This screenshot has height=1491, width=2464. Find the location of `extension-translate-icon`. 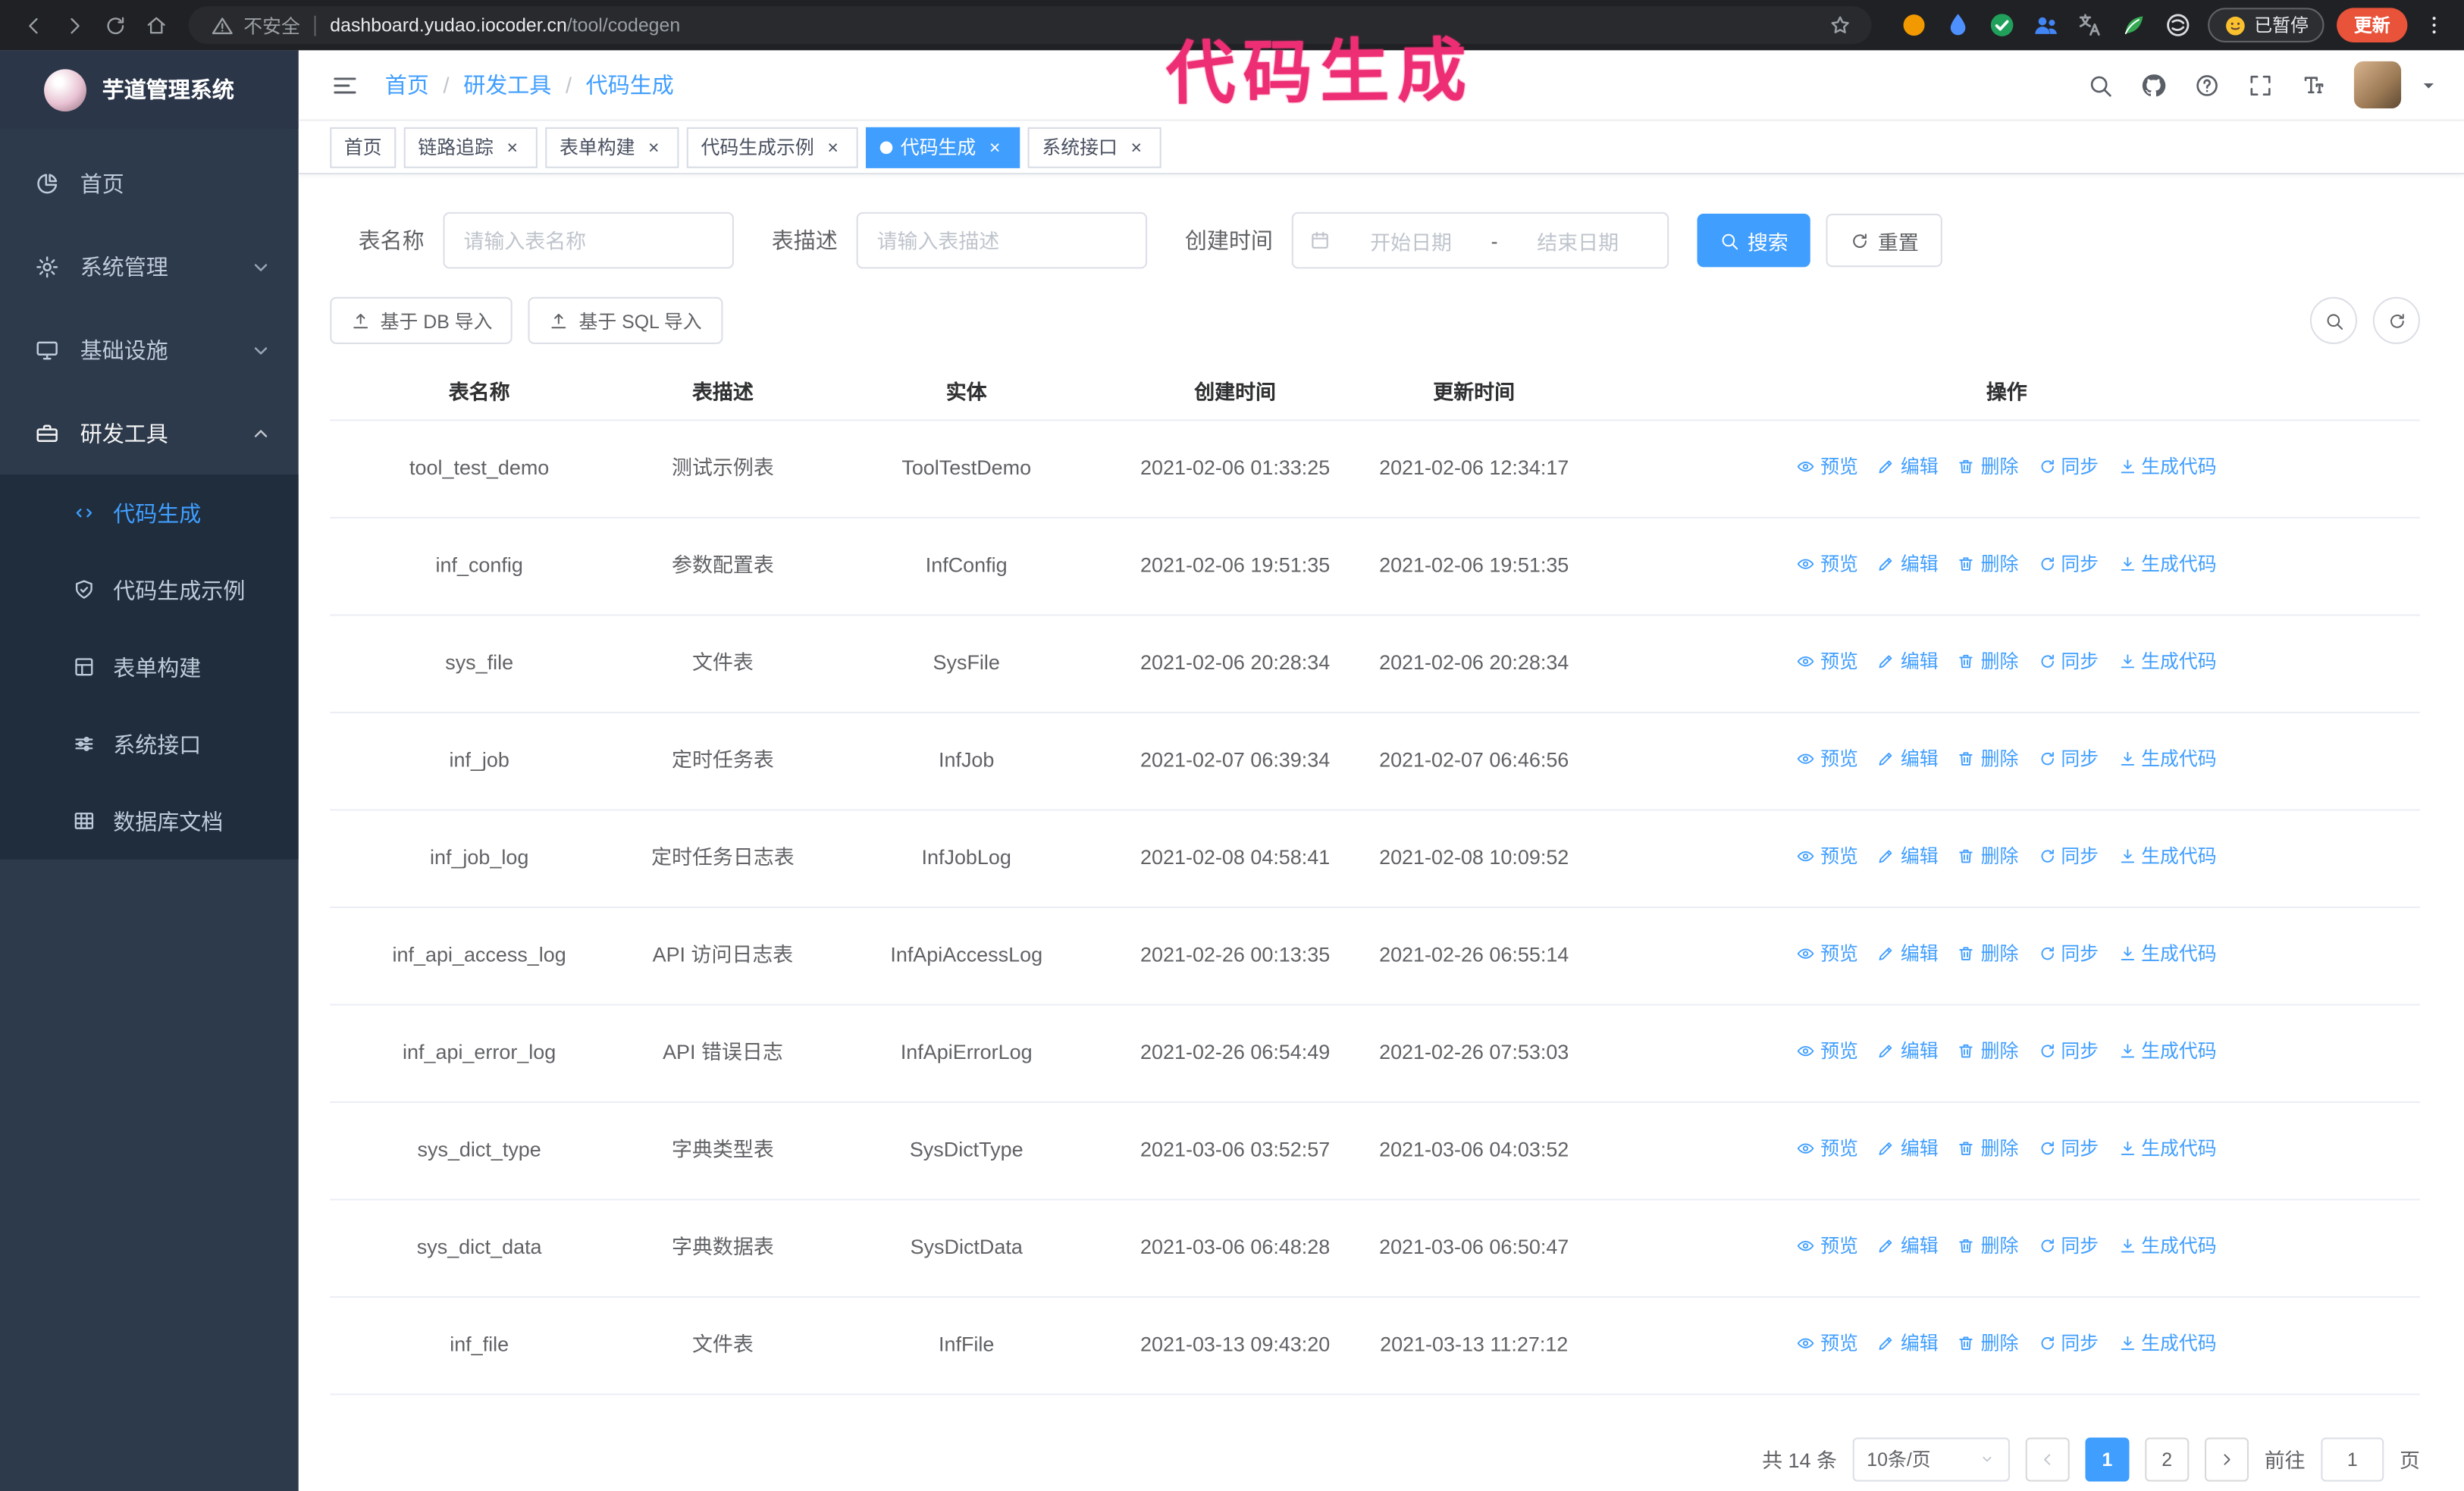

extension-translate-icon is located at coordinates (2089, 25).